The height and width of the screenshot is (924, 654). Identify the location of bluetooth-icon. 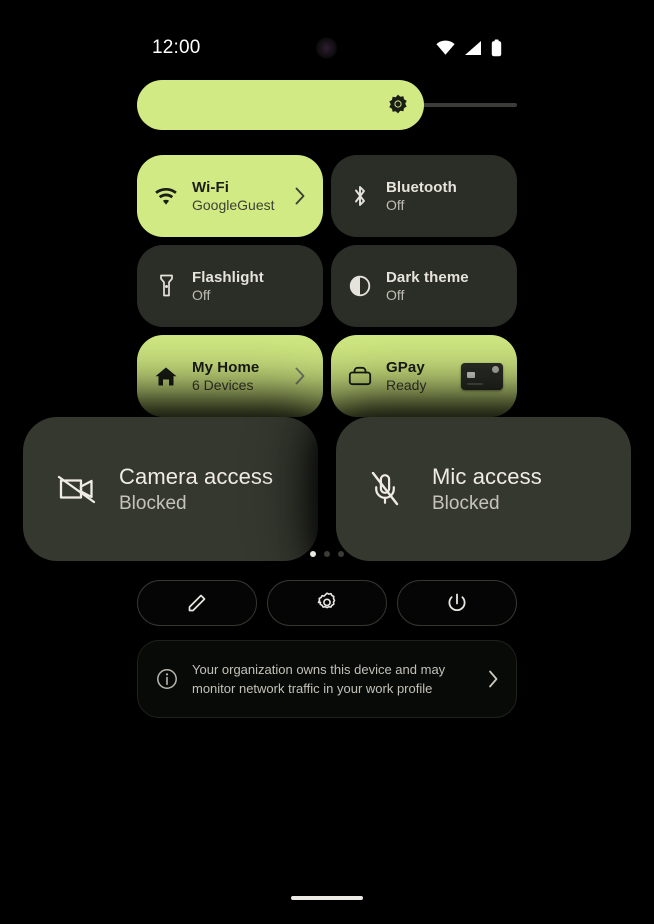
(360, 196).